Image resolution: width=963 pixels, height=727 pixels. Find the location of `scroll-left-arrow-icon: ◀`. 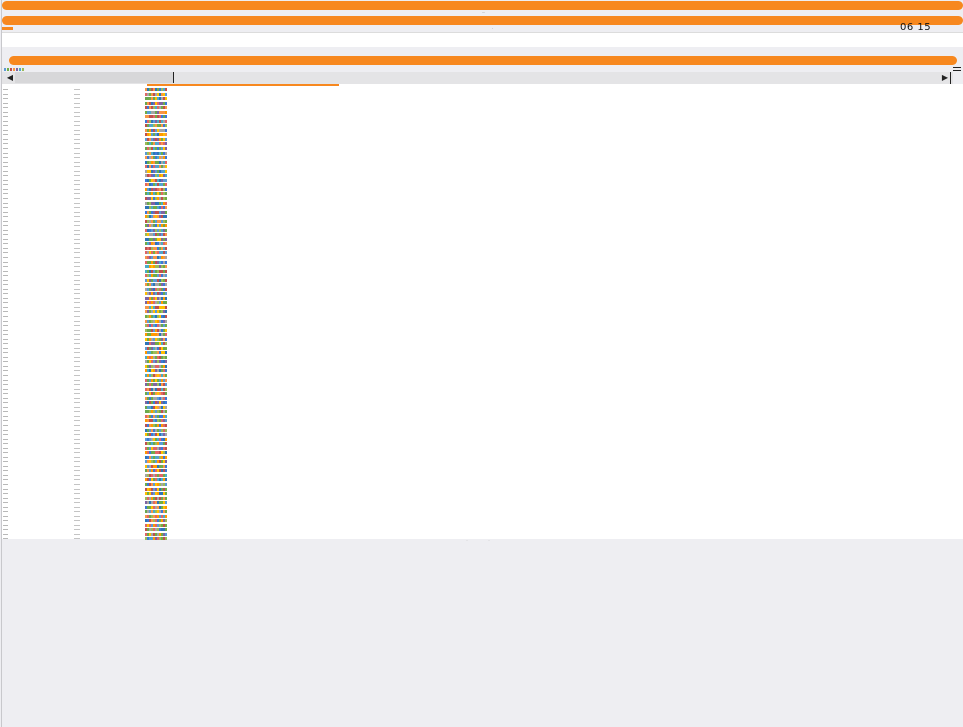

scroll-left-arrow-icon: ◀ is located at coordinates (10, 78).